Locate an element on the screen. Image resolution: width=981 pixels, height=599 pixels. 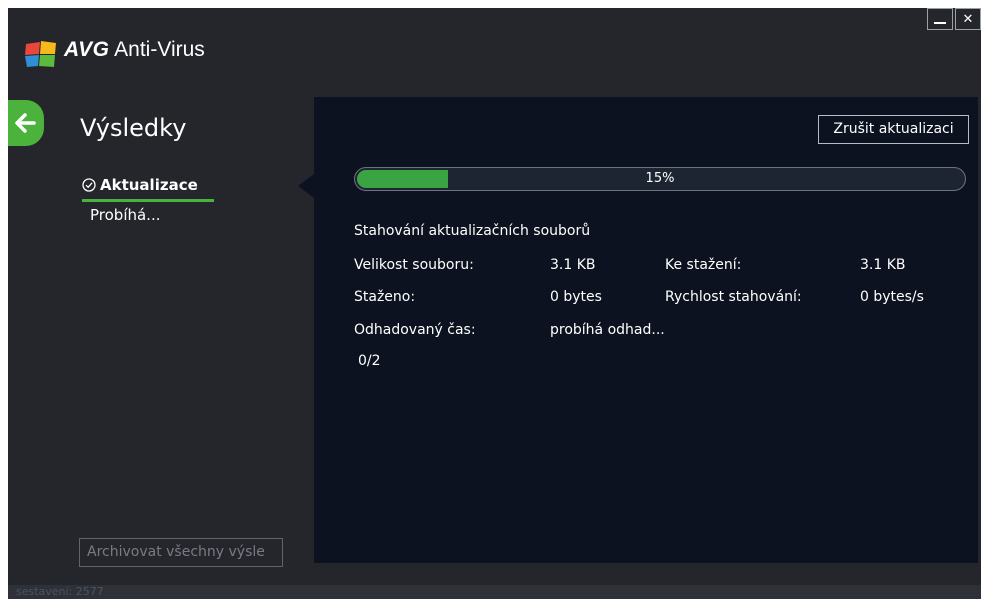
avg-logo-icon is located at coordinates (40, 54).